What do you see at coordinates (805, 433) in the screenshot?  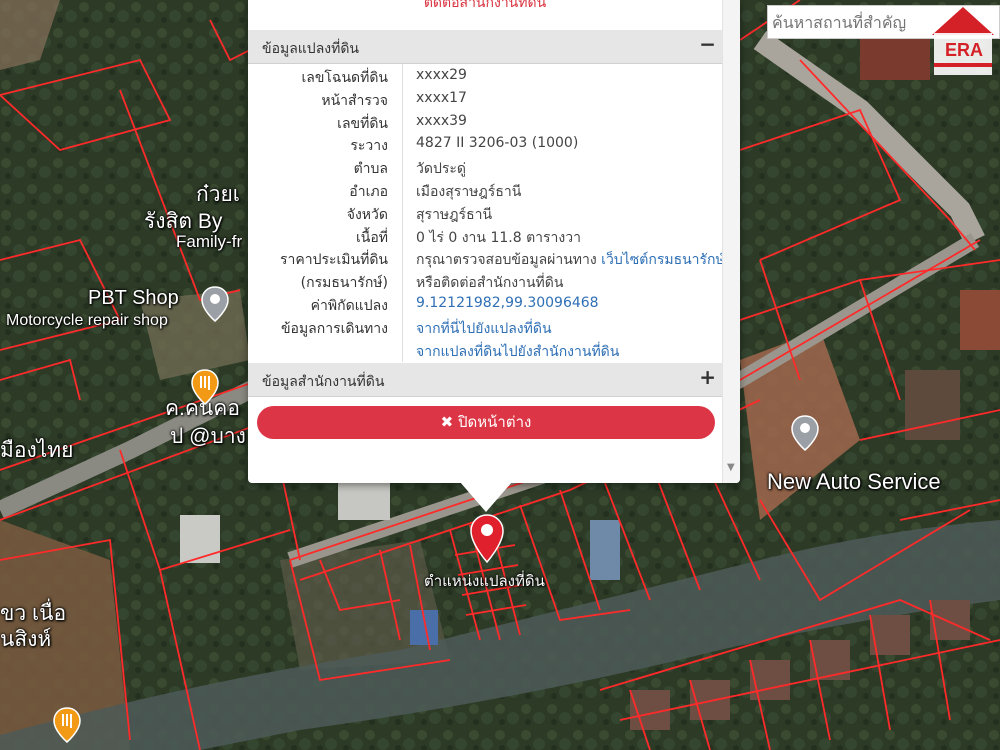 I see `place-marker-new-auto-icon` at bounding box center [805, 433].